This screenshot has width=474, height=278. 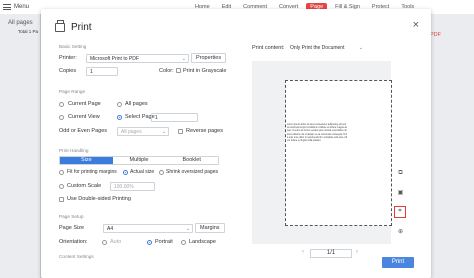 What do you see at coordinates (268, 48) in the screenshot?
I see `print-content-label: Print content:` at bounding box center [268, 48].